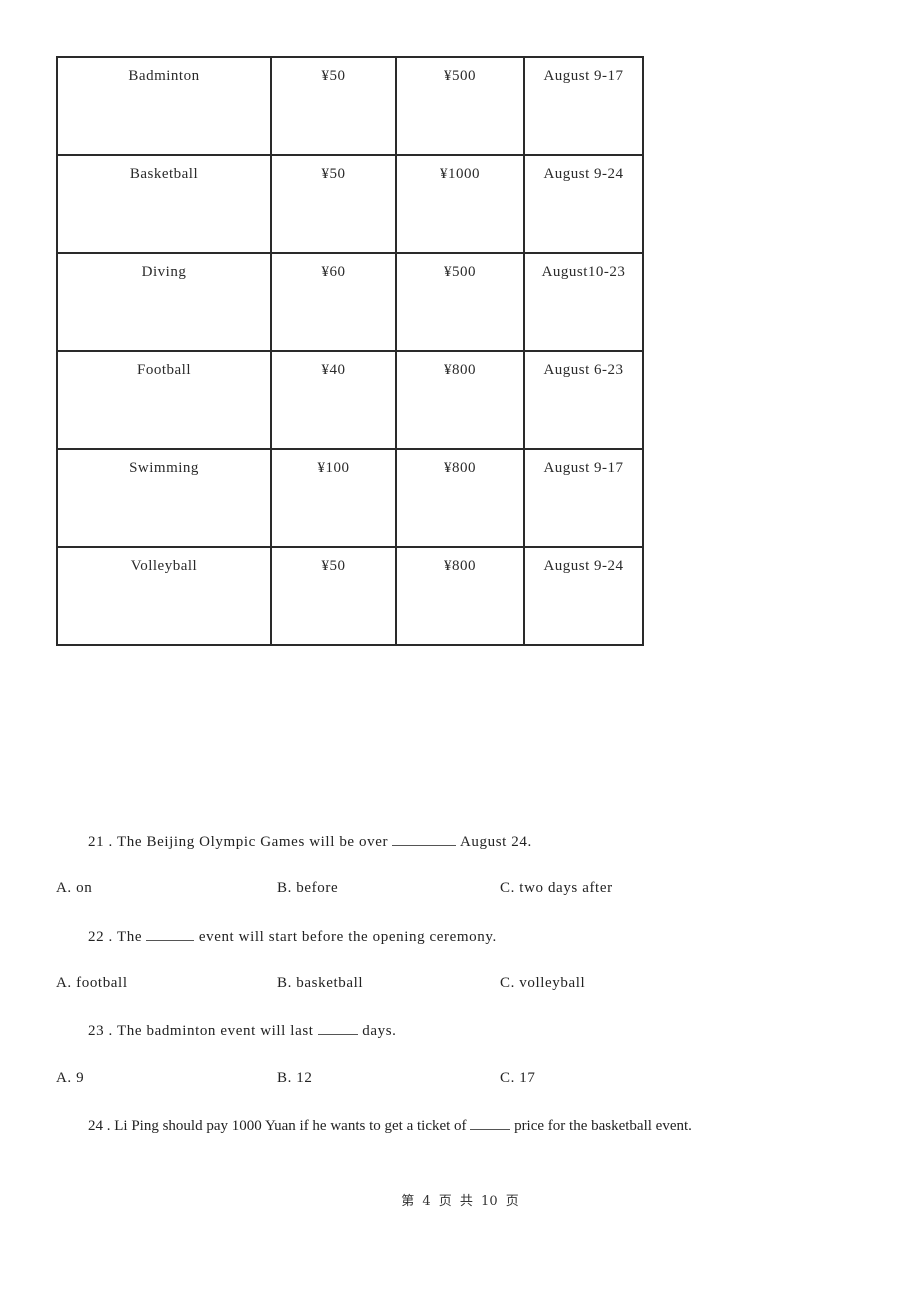  Describe the element at coordinates (495, 842) in the screenshot. I see `question-text-after: August 24.` at that location.